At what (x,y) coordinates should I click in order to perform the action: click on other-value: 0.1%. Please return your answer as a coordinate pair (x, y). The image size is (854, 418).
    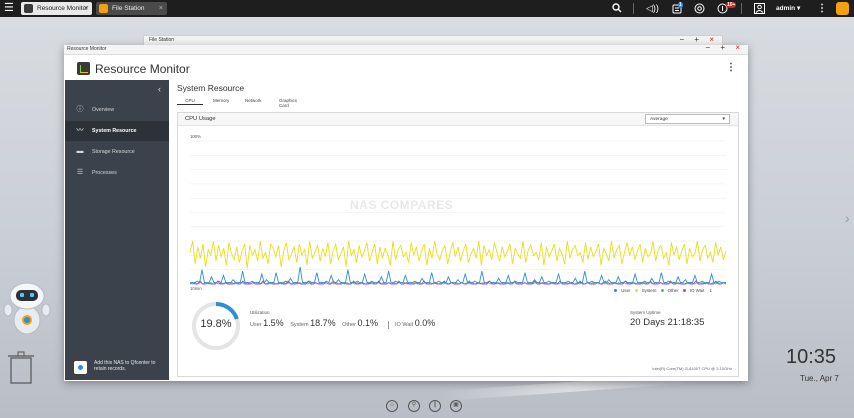
    Looking at the image, I should click on (367, 323).